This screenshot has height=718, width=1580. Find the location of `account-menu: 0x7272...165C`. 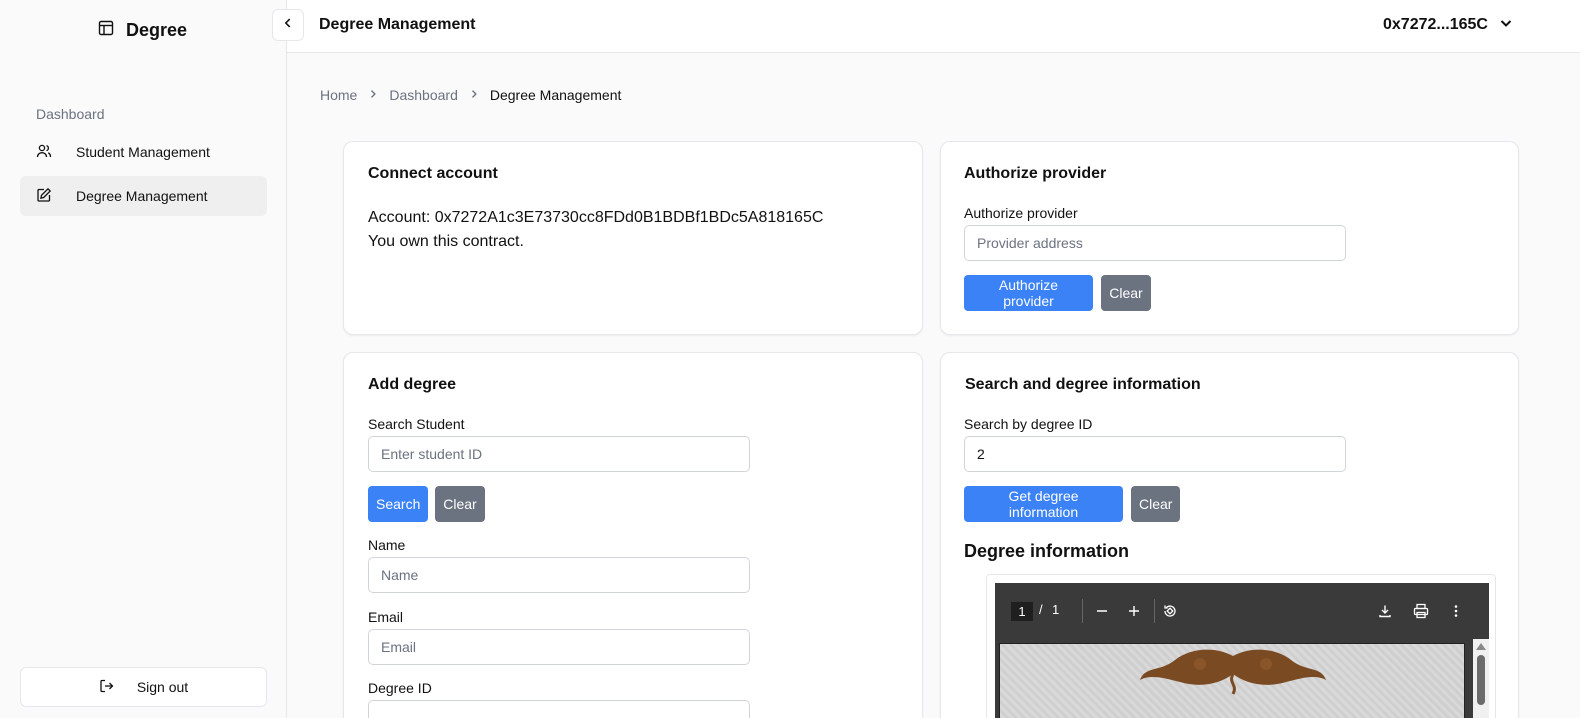

account-menu: 0x7272...165C is located at coordinates (1448, 25).